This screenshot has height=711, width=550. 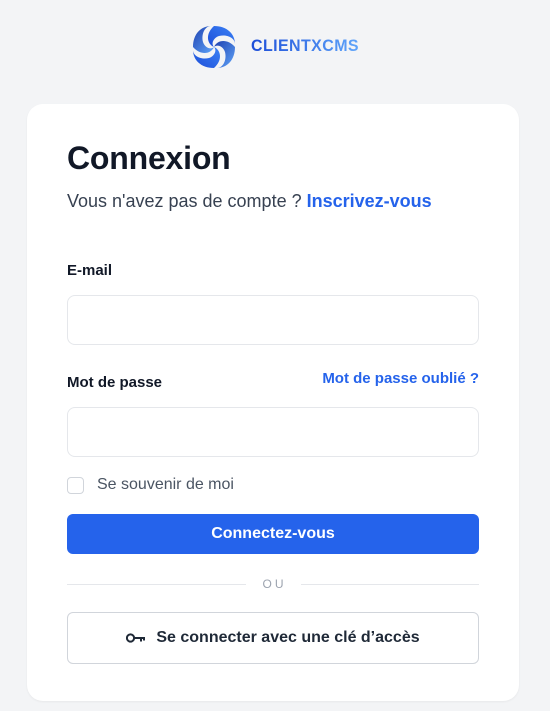 What do you see at coordinates (90, 270) in the screenshot?
I see `email-label: E-mail` at bounding box center [90, 270].